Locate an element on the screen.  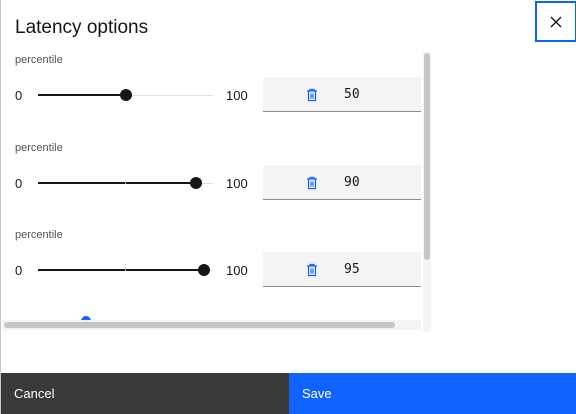
percentile-value: 95 is located at coordinates (352, 269).